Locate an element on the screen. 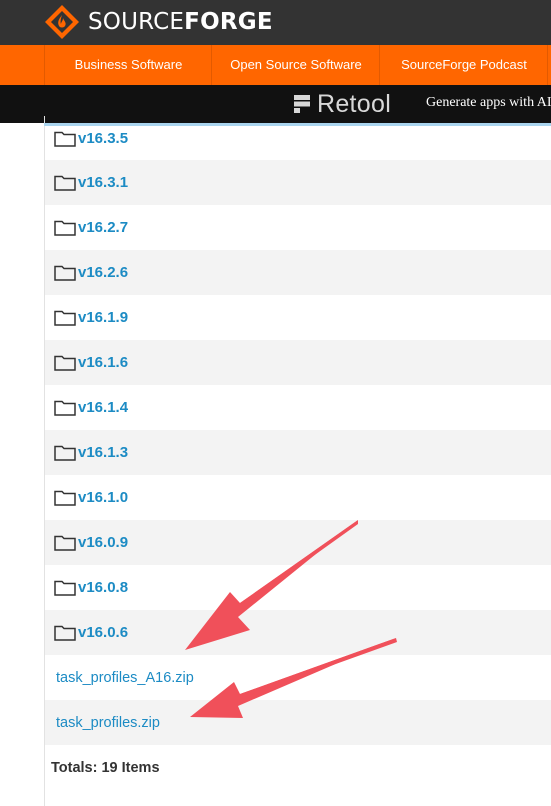 The image size is (551, 806). logo-text-source: SOURCE is located at coordinates (136, 22).